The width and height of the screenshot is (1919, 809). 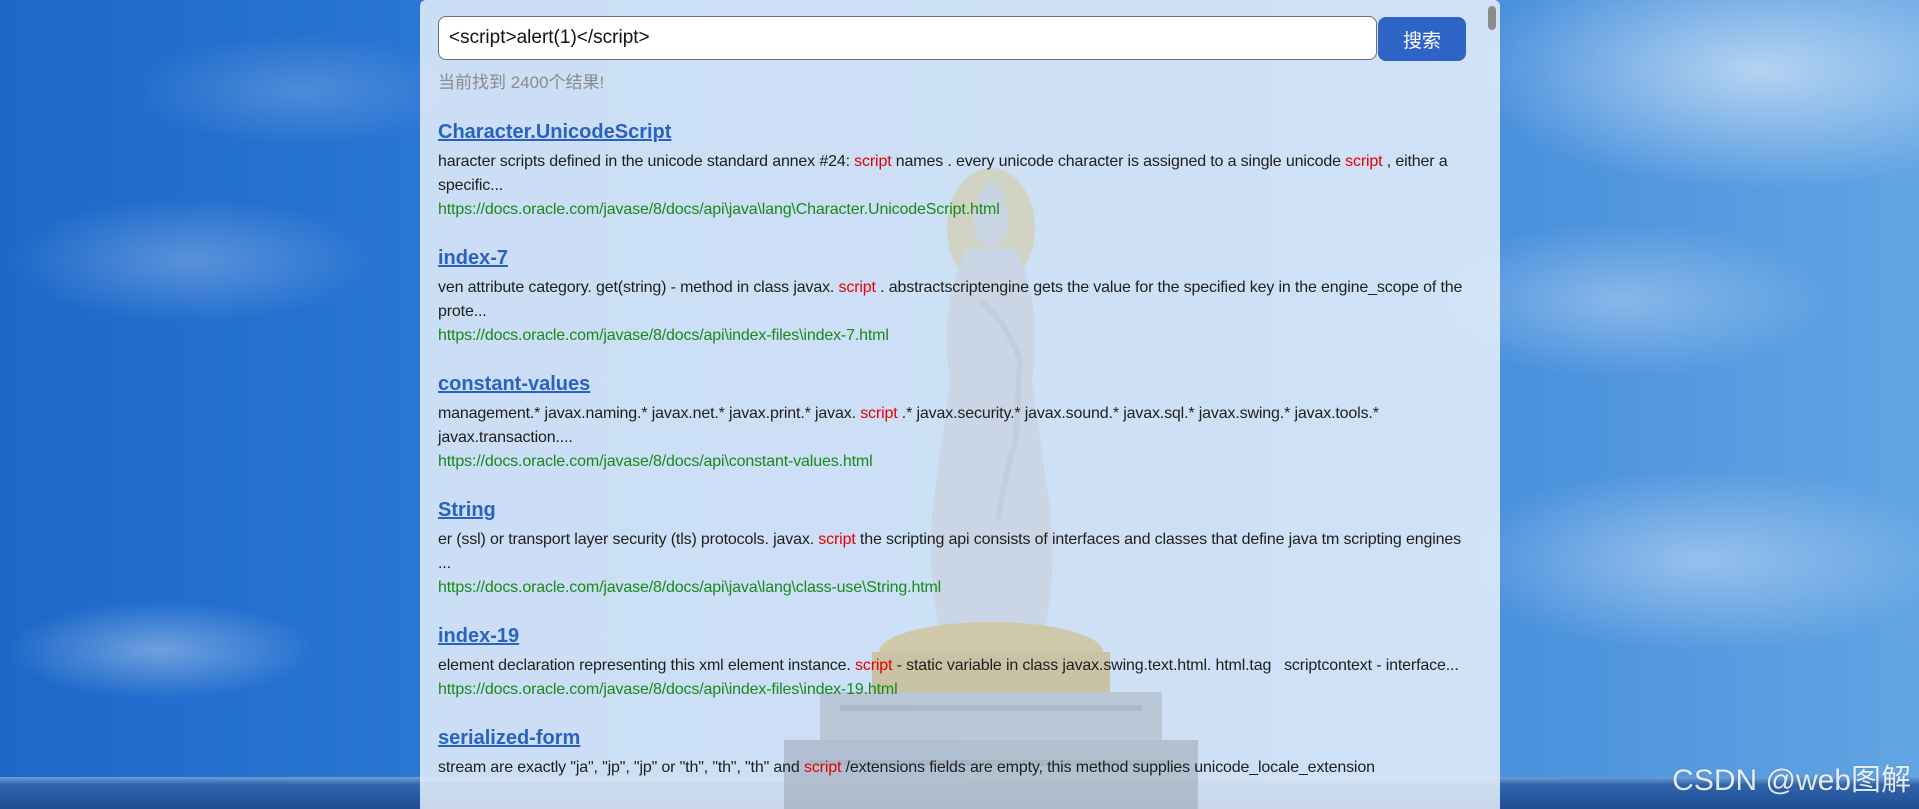 I want to click on search-input, so click(x=907, y=38).